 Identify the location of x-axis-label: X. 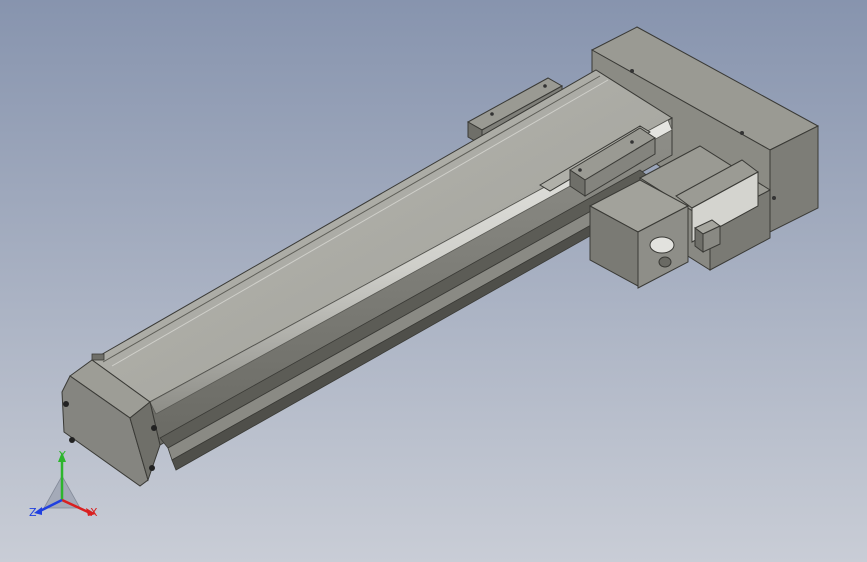
(94, 512).